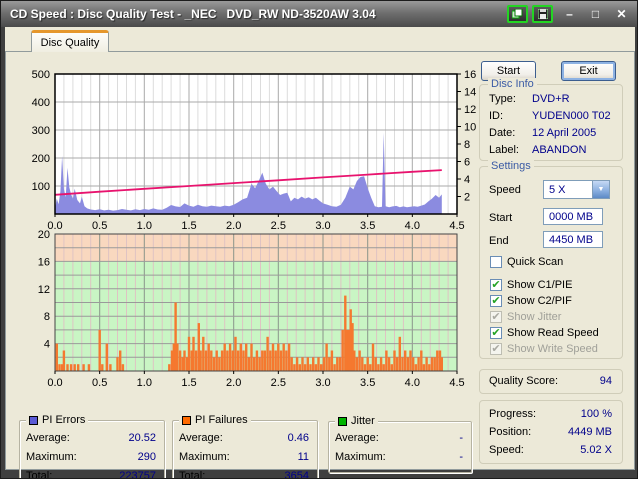  I want to click on checkbox-show-read-speed: ✔ Show Read Speed, so click(544, 333).